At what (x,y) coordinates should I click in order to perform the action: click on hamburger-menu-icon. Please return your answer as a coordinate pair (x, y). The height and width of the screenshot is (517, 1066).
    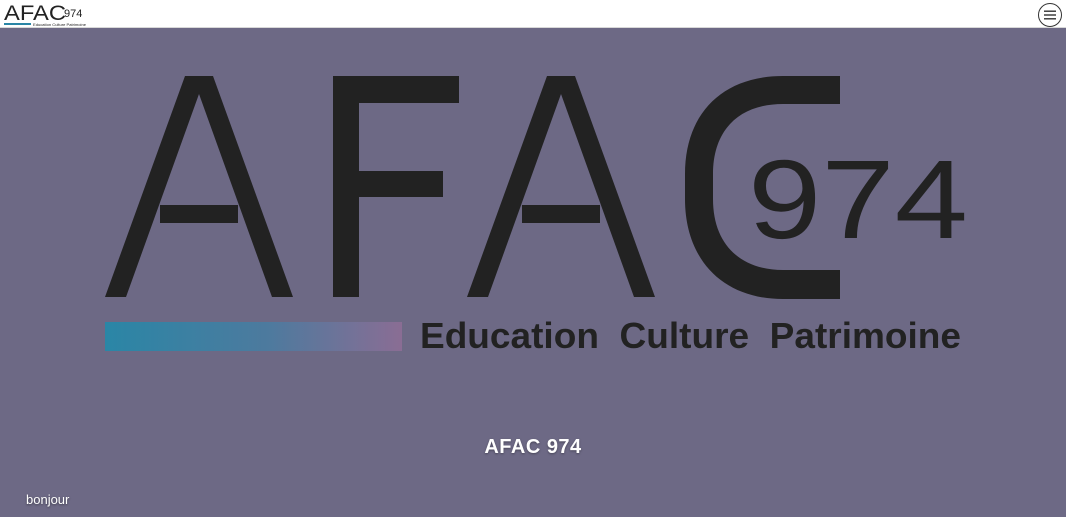
    Looking at the image, I should click on (1050, 15).